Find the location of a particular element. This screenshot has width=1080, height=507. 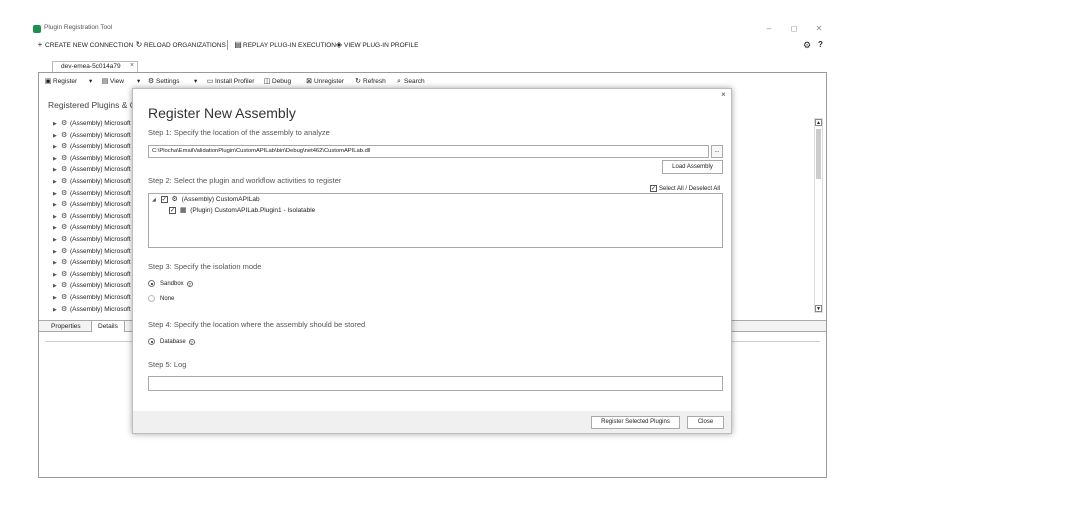

assembly-checkbox: ✓ is located at coordinates (164, 199).